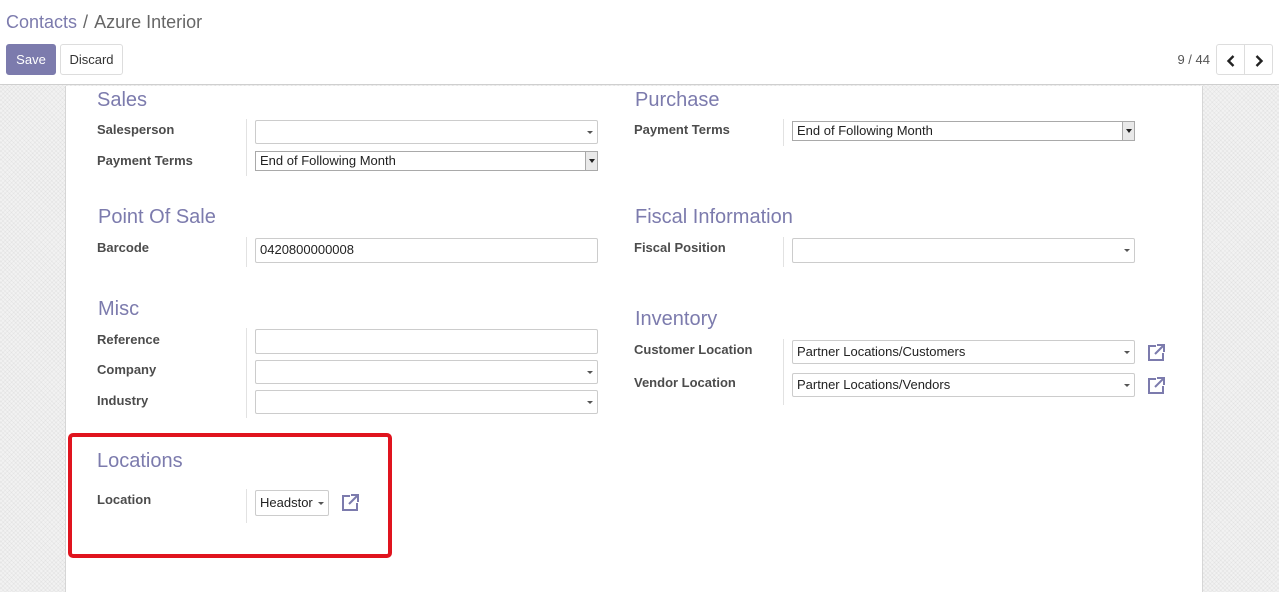 The width and height of the screenshot is (1279, 592). What do you see at coordinates (714, 217) in the screenshot?
I see `fiscal-group-title: Fiscal Information` at bounding box center [714, 217].